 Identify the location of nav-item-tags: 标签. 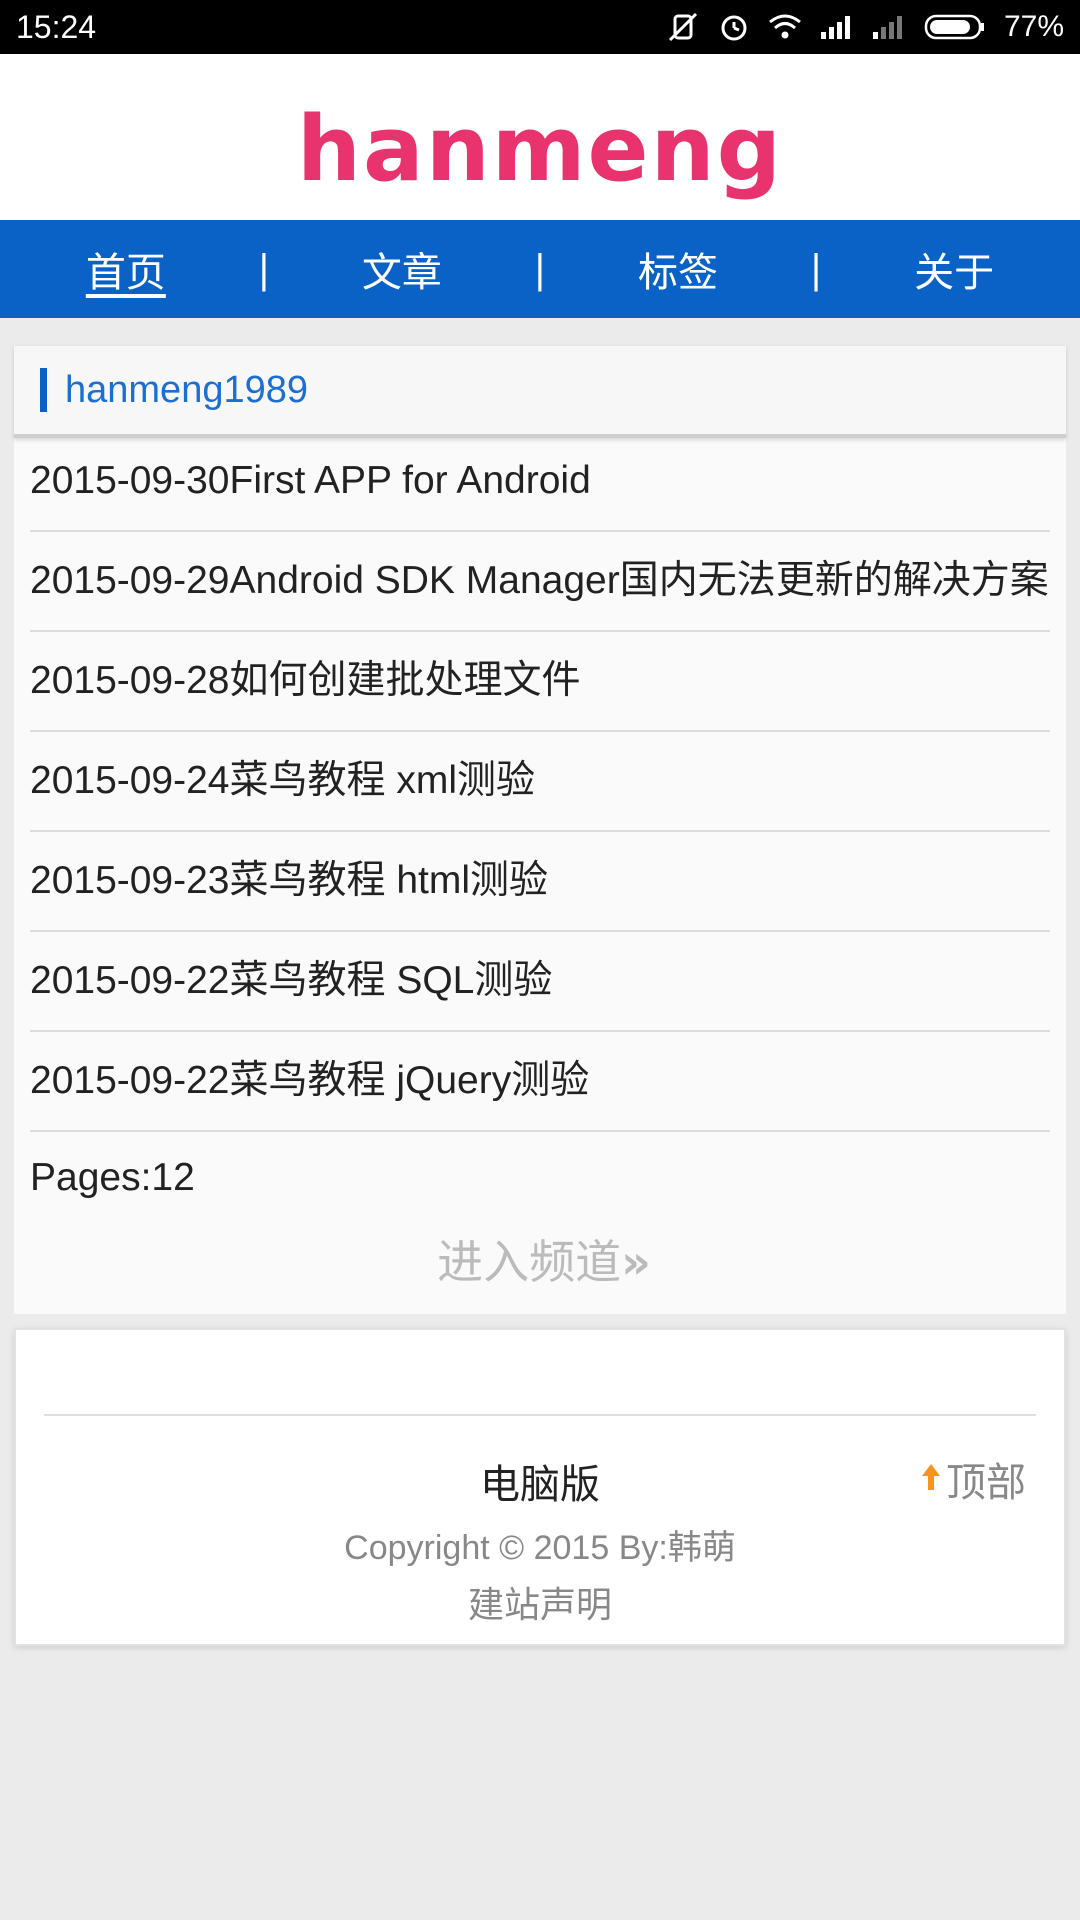
(678, 269).